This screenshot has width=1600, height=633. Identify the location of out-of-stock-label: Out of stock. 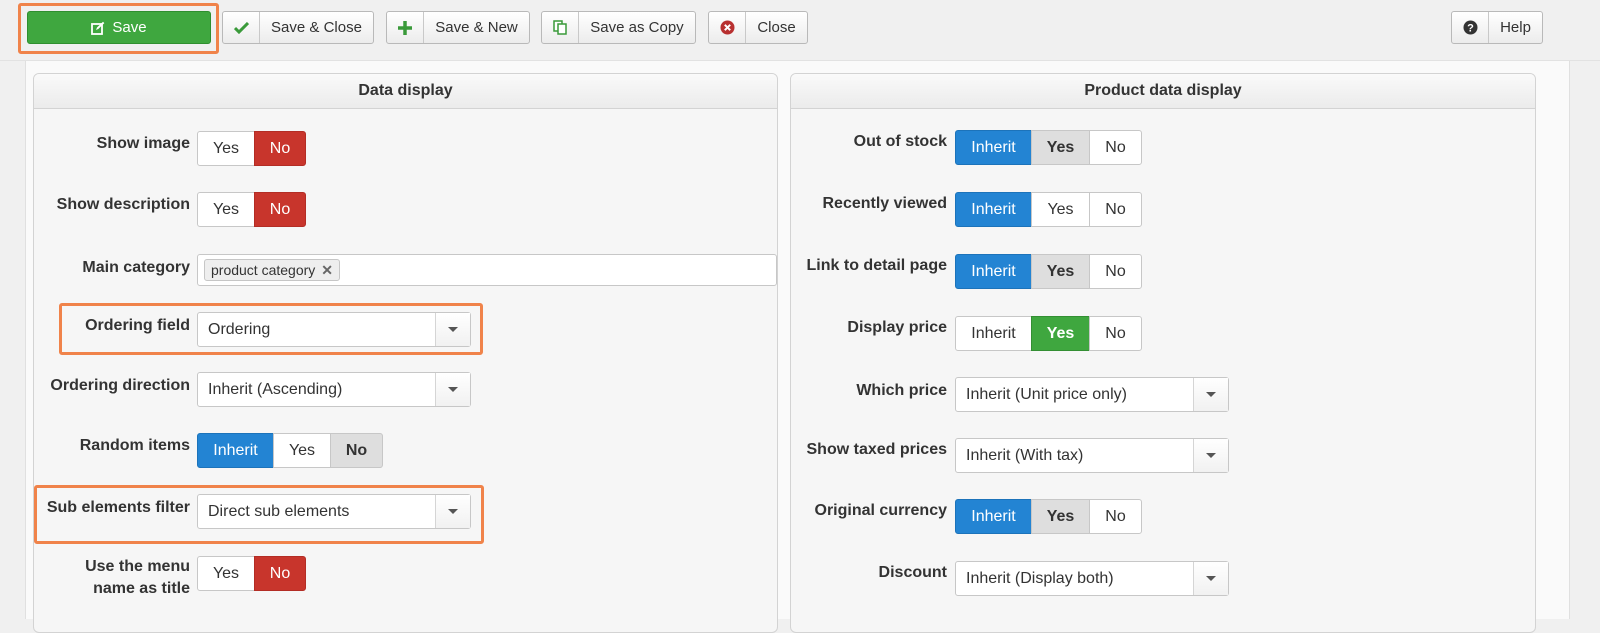
(900, 141).